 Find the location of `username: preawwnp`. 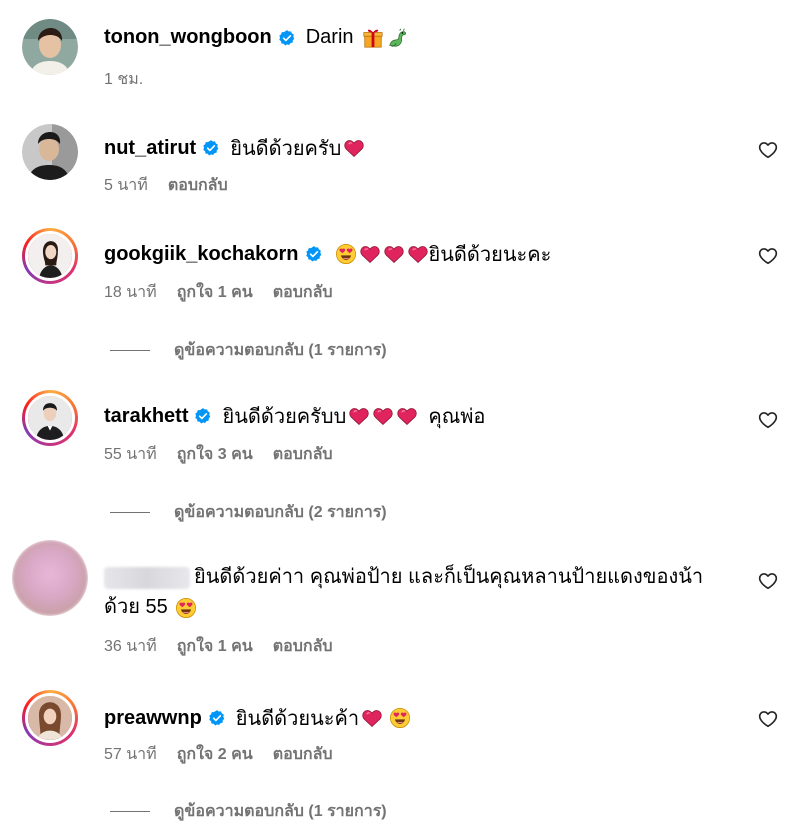

username: preawwnp is located at coordinates (153, 718).